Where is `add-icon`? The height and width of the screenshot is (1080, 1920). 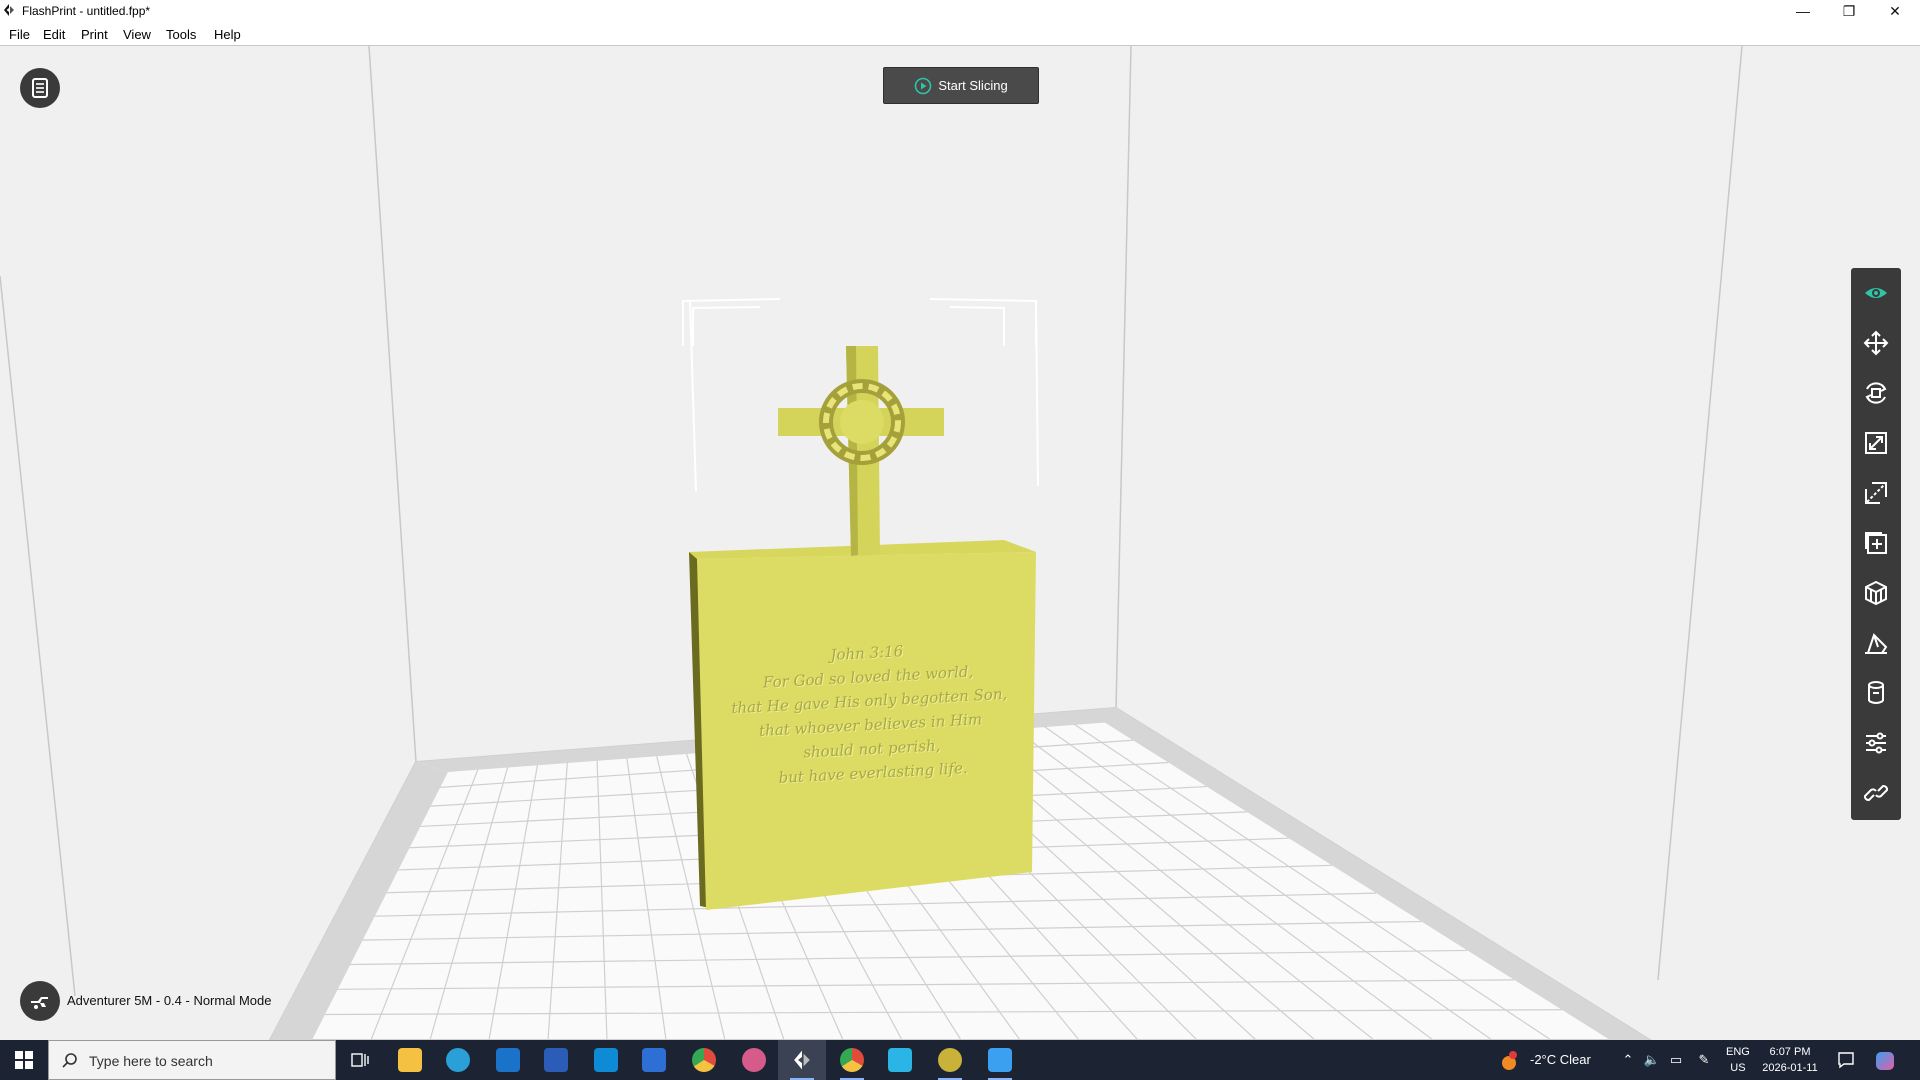 add-icon is located at coordinates (1876, 543).